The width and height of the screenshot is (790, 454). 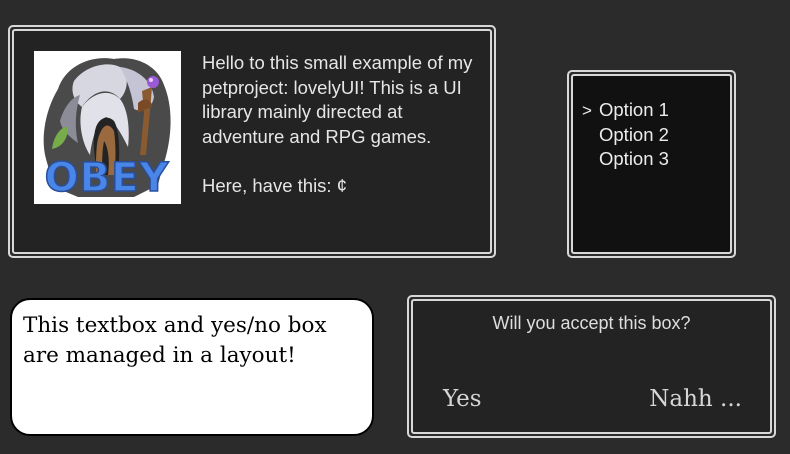 I want to click on option-label: Option 2, so click(x=634, y=134).